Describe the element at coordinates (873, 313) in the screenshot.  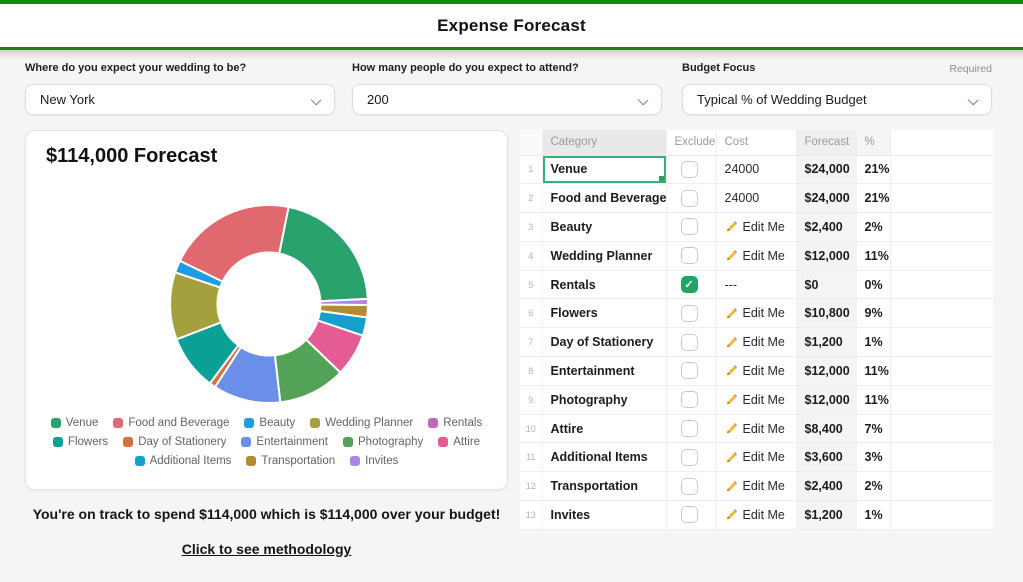
I see `percent-cell: 9%` at that location.